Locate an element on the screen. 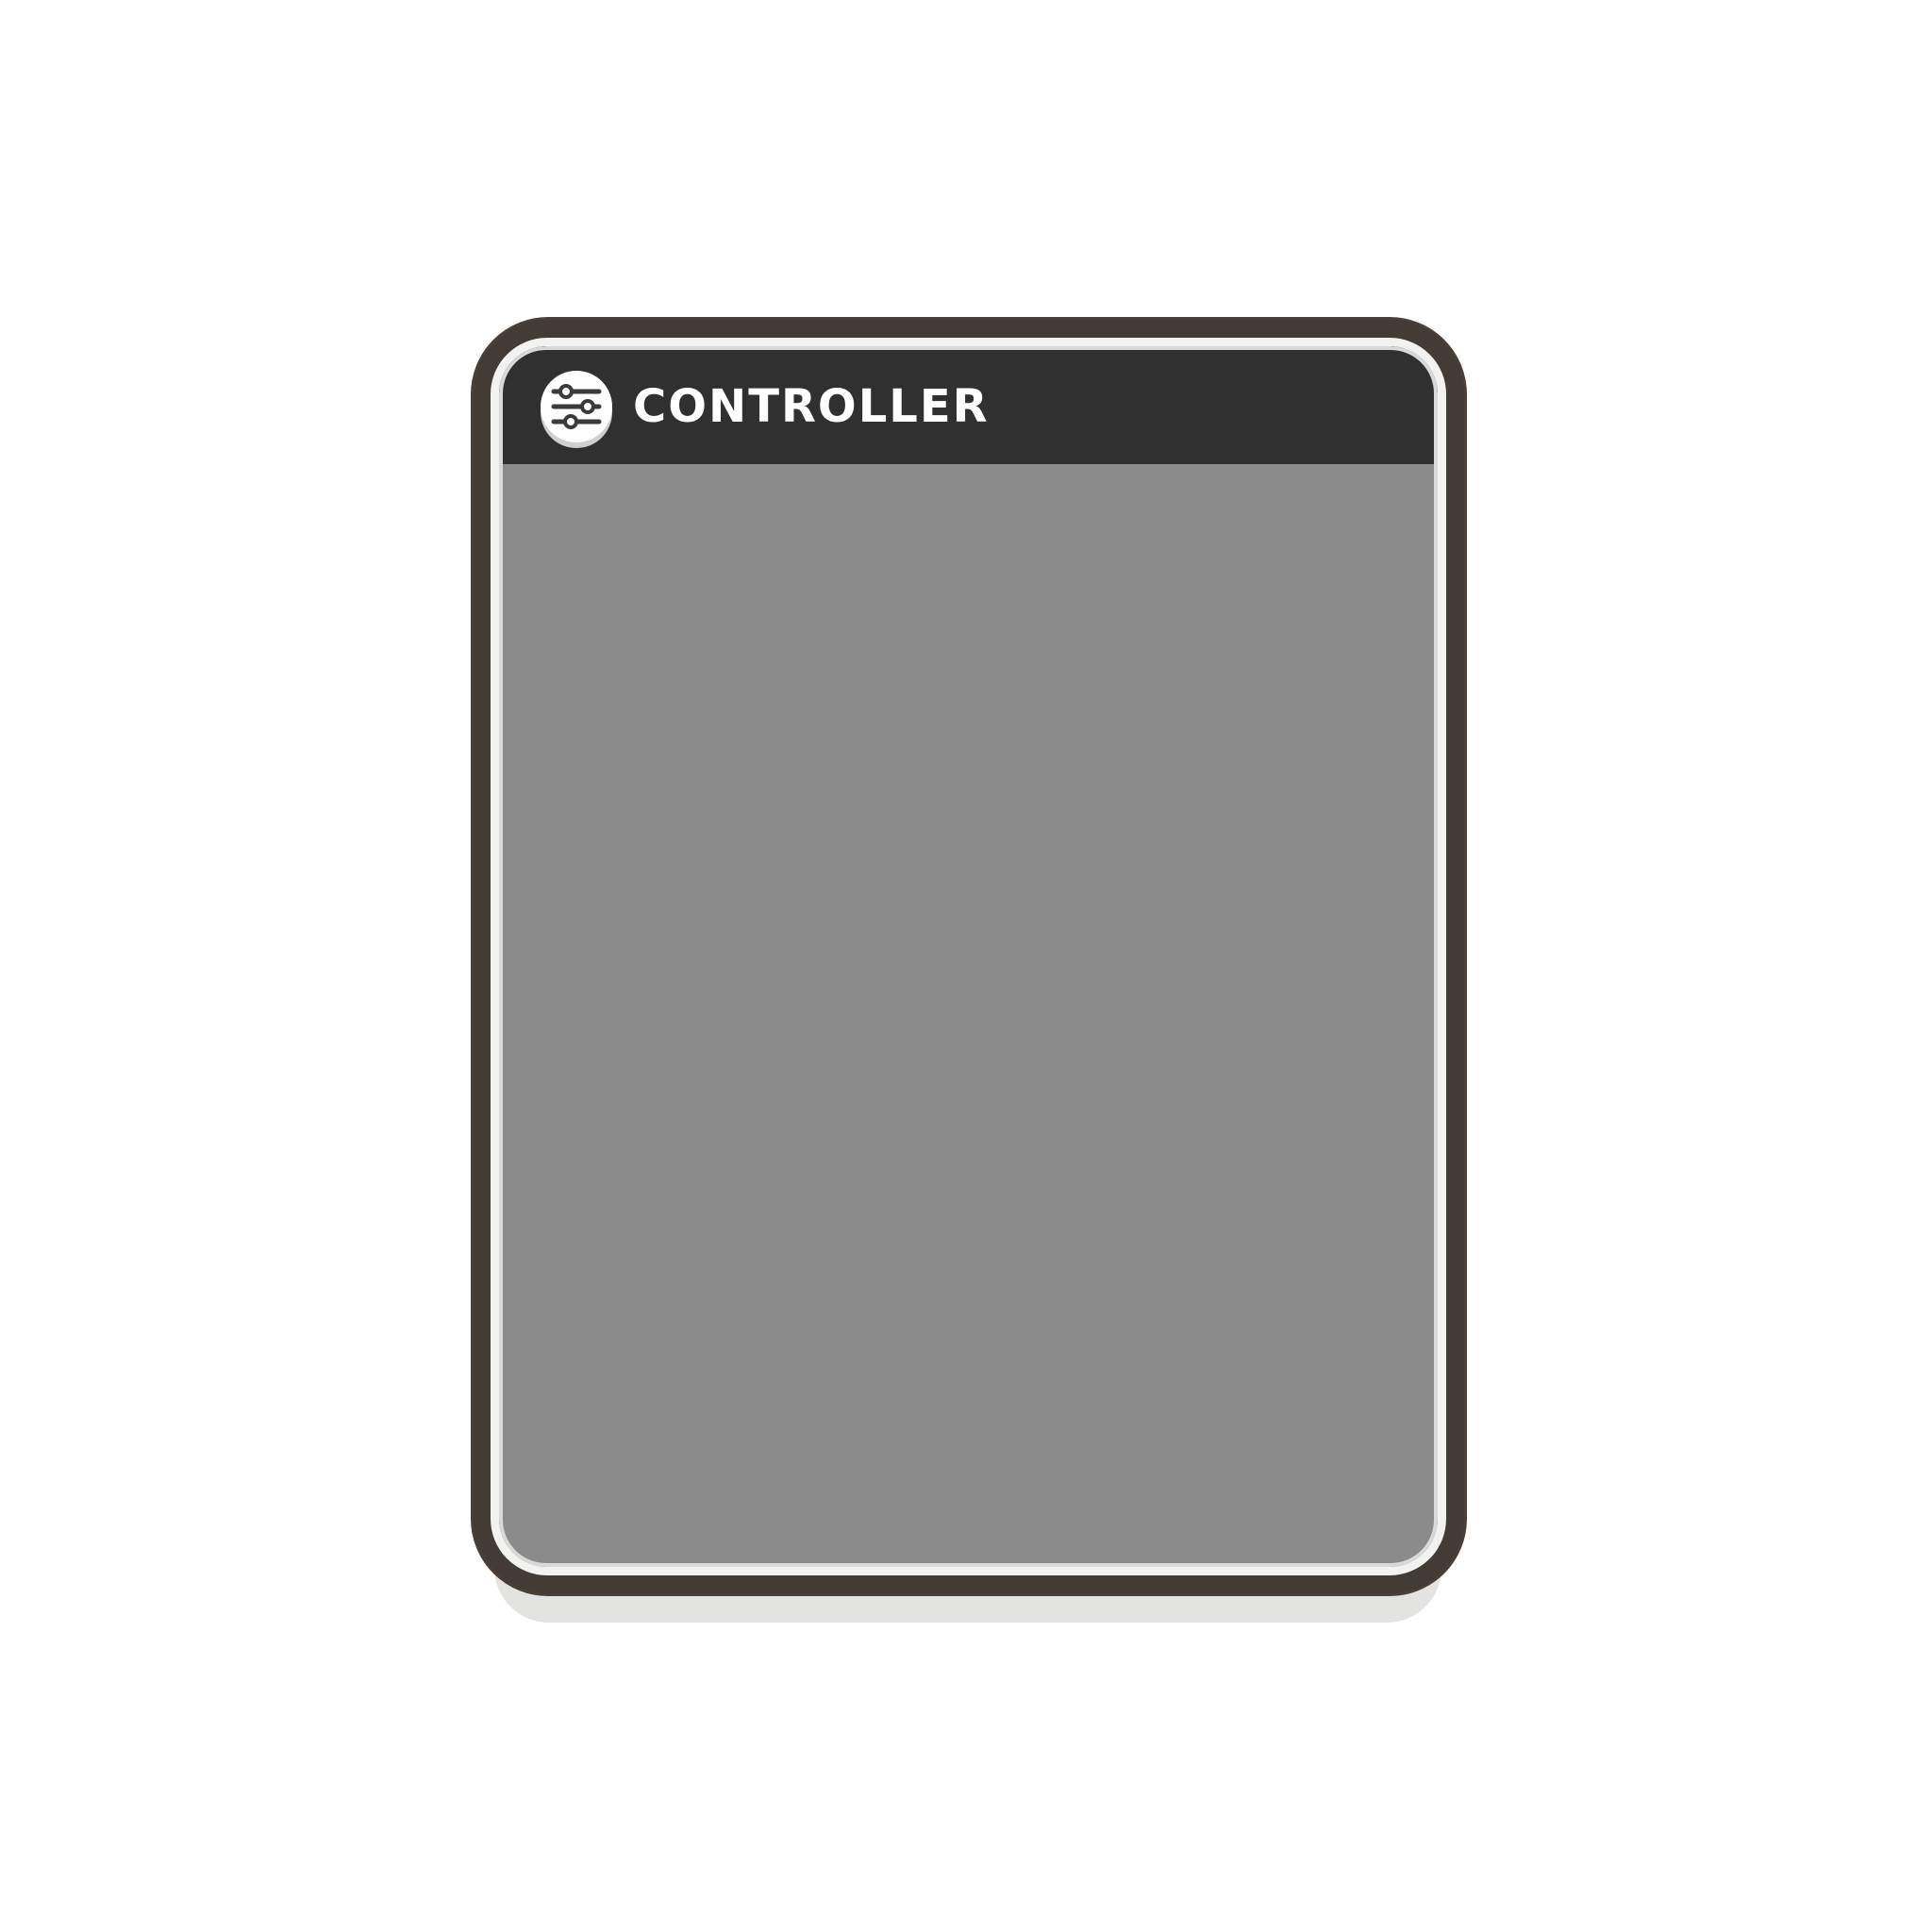  panel-title: CONTROLLER is located at coordinates (812, 407).